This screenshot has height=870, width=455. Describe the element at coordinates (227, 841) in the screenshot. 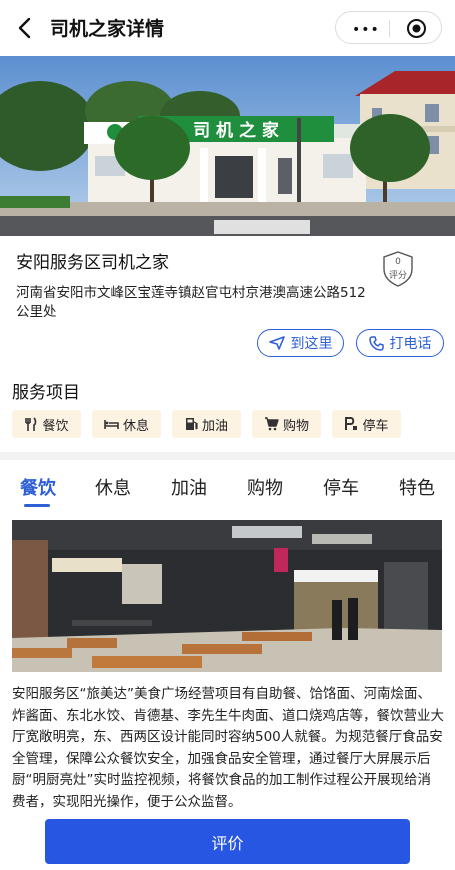

I see `rate-button: 评价` at that location.